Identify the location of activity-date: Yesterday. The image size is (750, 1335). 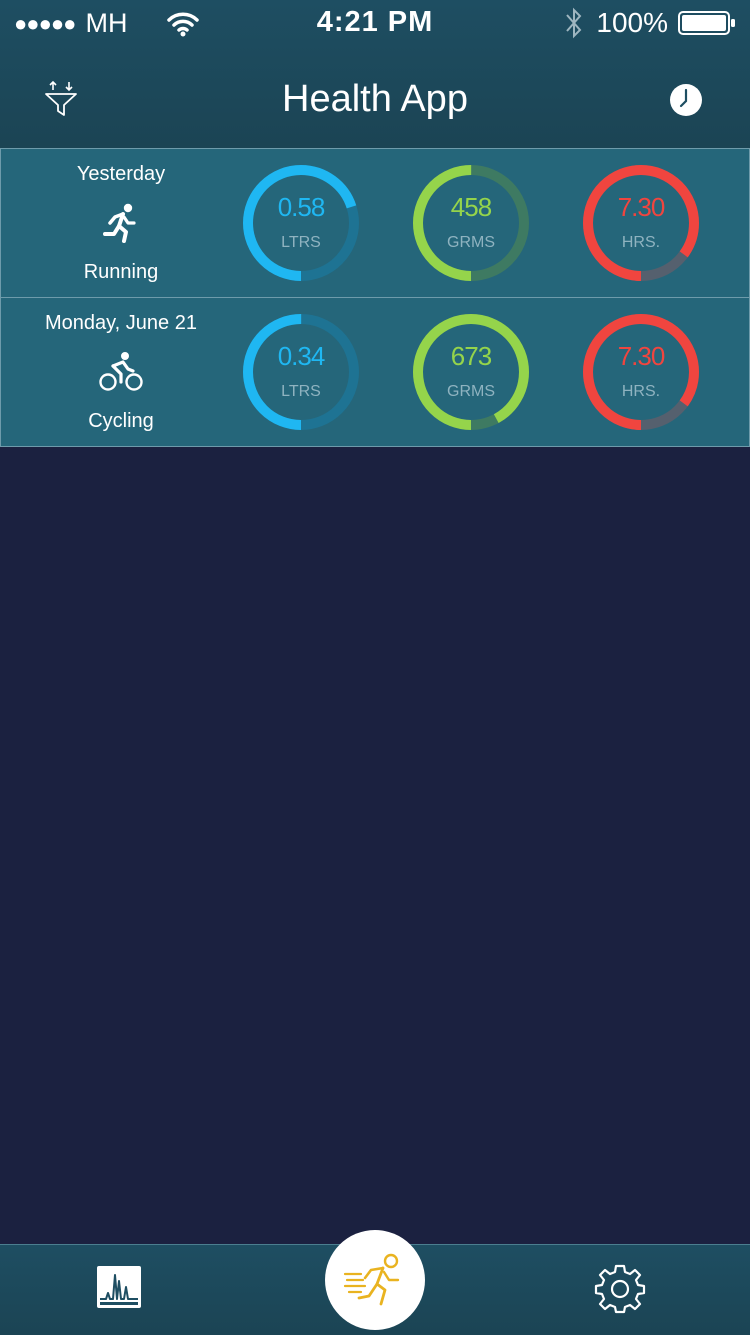
(121, 174).